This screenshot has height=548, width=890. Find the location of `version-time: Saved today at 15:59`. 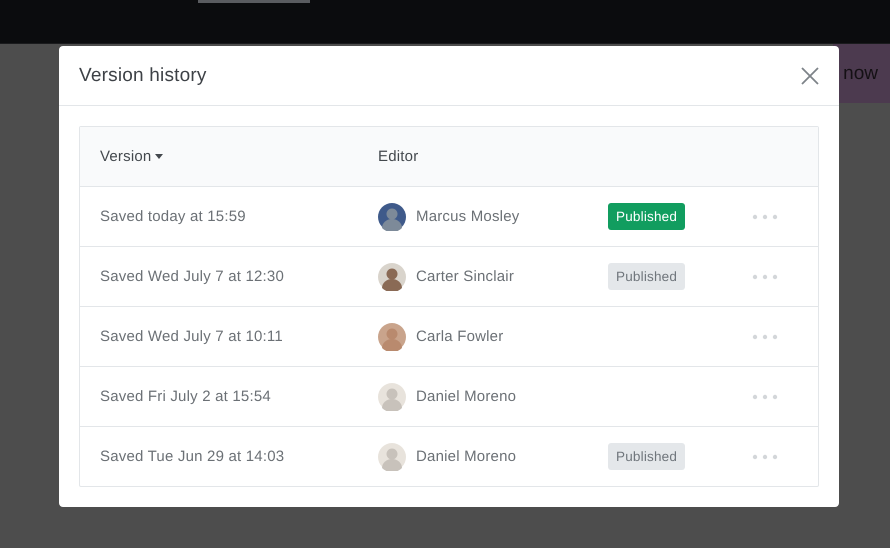

version-time: Saved today at 15:59 is located at coordinates (173, 216).